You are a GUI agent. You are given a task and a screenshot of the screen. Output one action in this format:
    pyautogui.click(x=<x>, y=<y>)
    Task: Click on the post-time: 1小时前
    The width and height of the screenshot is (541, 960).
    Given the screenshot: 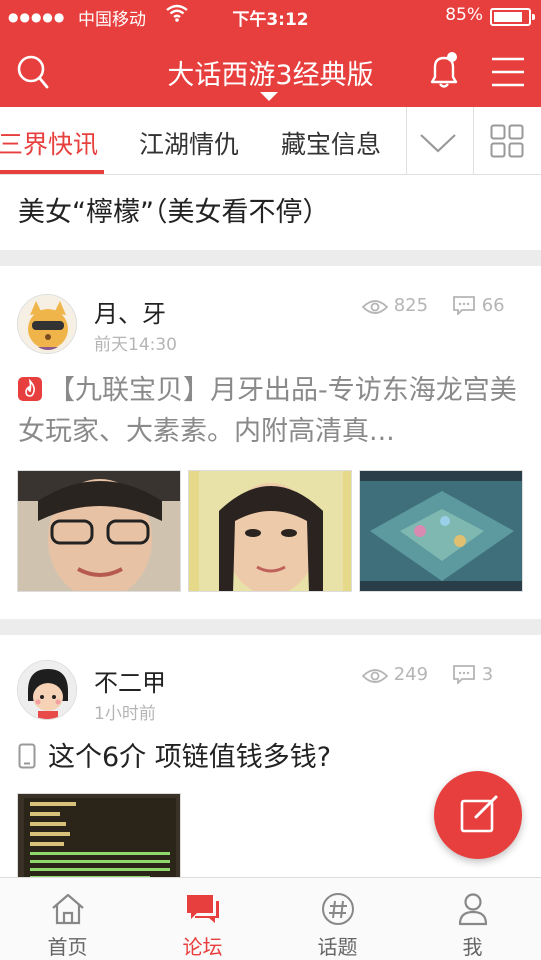 What is the action you would take?
    pyautogui.click(x=125, y=714)
    